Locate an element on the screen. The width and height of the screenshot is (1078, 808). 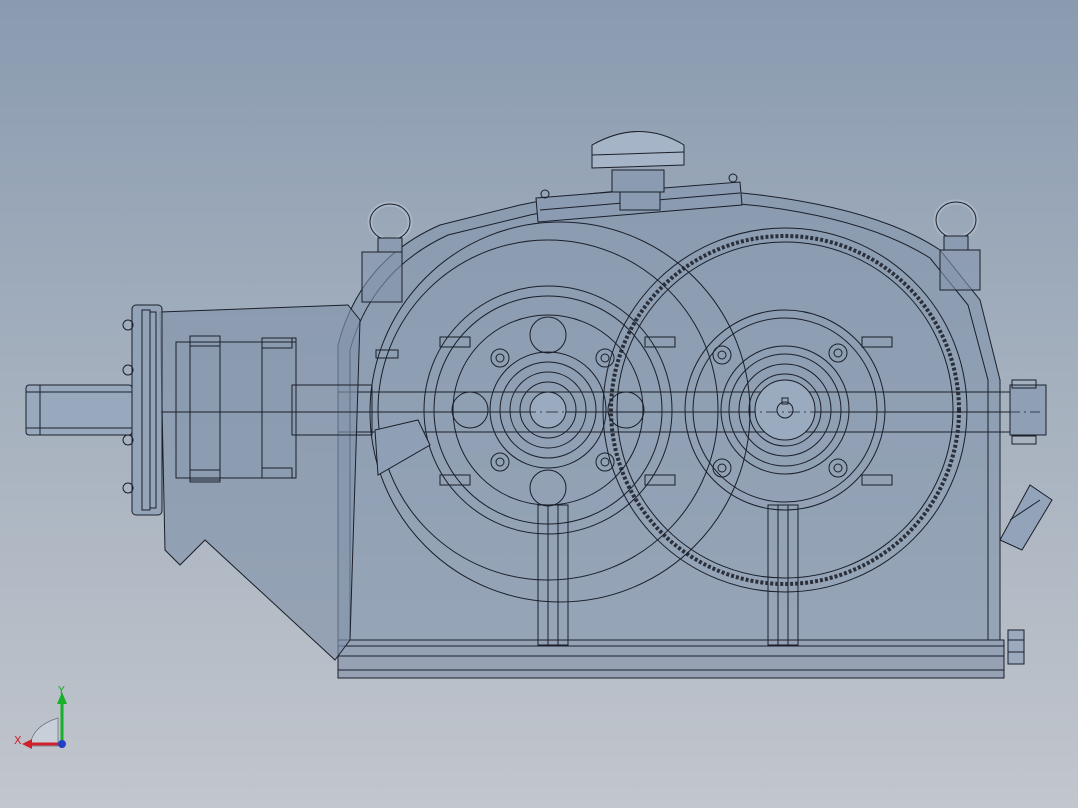
lifting-eye-right is located at coordinates (957, 245).